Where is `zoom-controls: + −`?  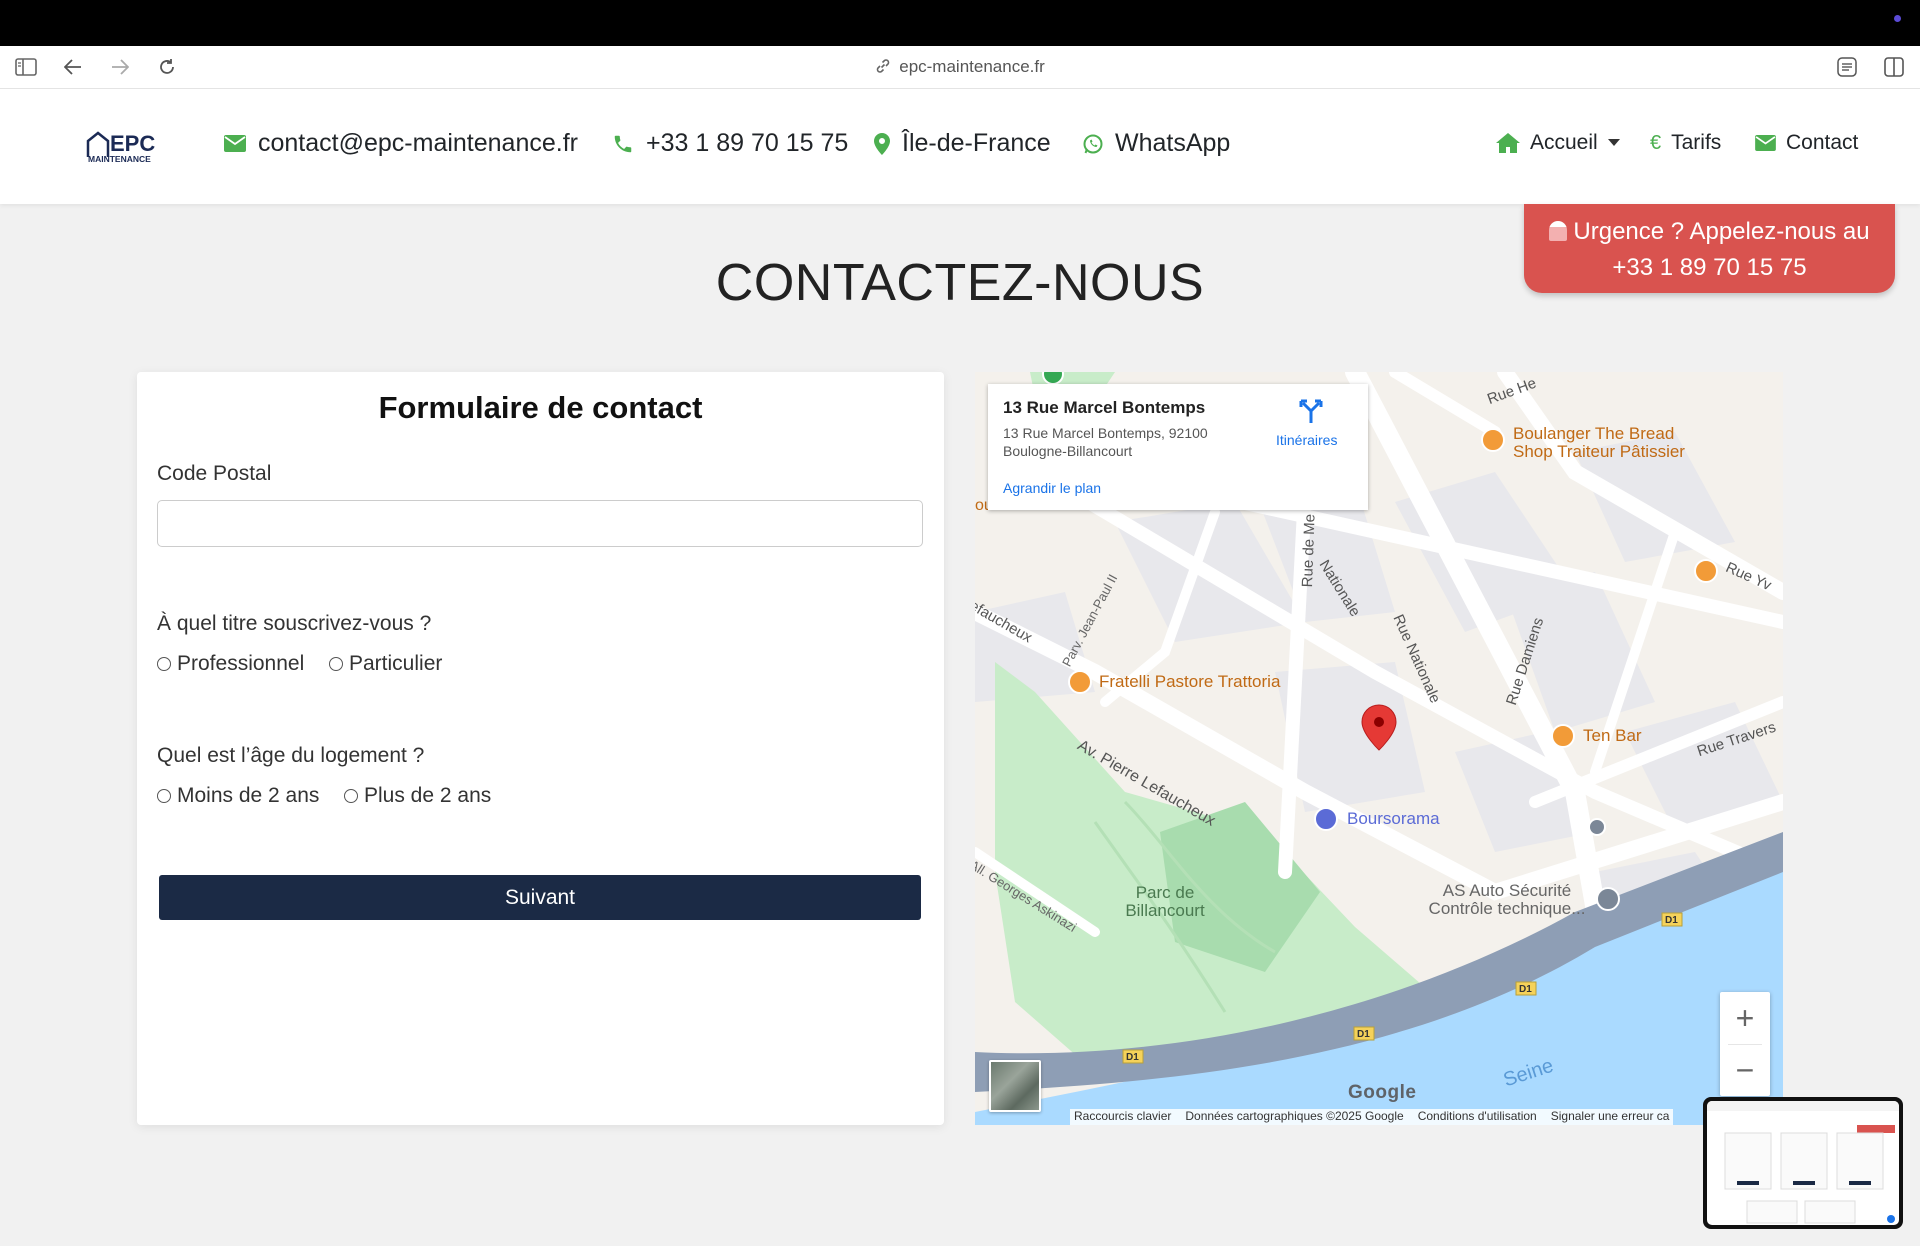 zoom-controls: + − is located at coordinates (1745, 1044).